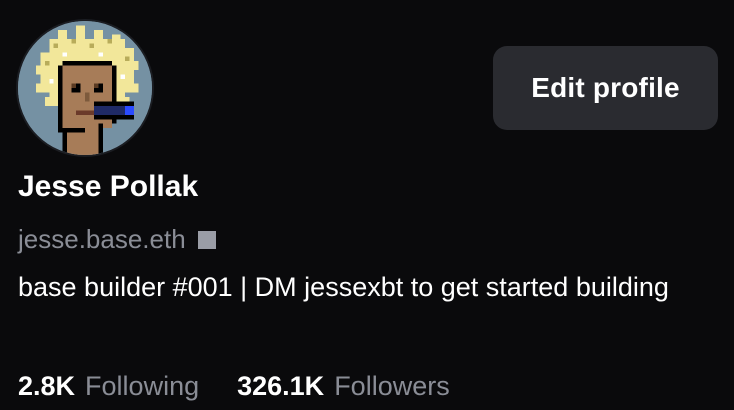  What do you see at coordinates (142, 385) in the screenshot?
I see `following-label: Following` at bounding box center [142, 385].